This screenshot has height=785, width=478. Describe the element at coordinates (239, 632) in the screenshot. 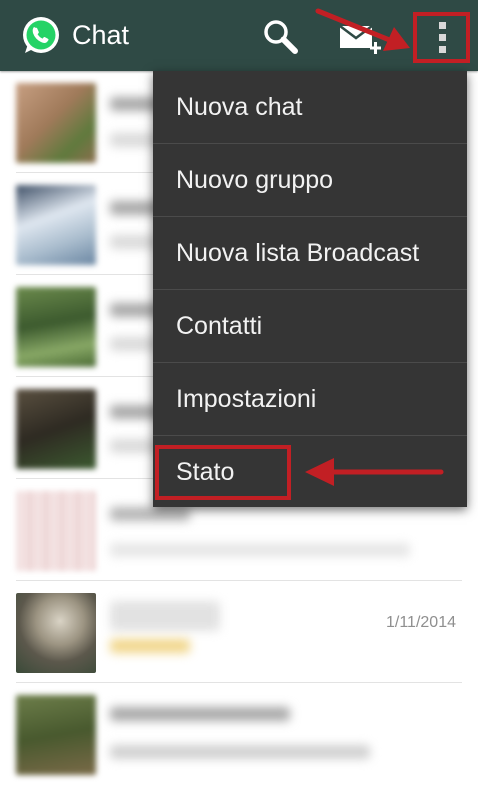

I see `chat-row: 1/11/2014` at that location.